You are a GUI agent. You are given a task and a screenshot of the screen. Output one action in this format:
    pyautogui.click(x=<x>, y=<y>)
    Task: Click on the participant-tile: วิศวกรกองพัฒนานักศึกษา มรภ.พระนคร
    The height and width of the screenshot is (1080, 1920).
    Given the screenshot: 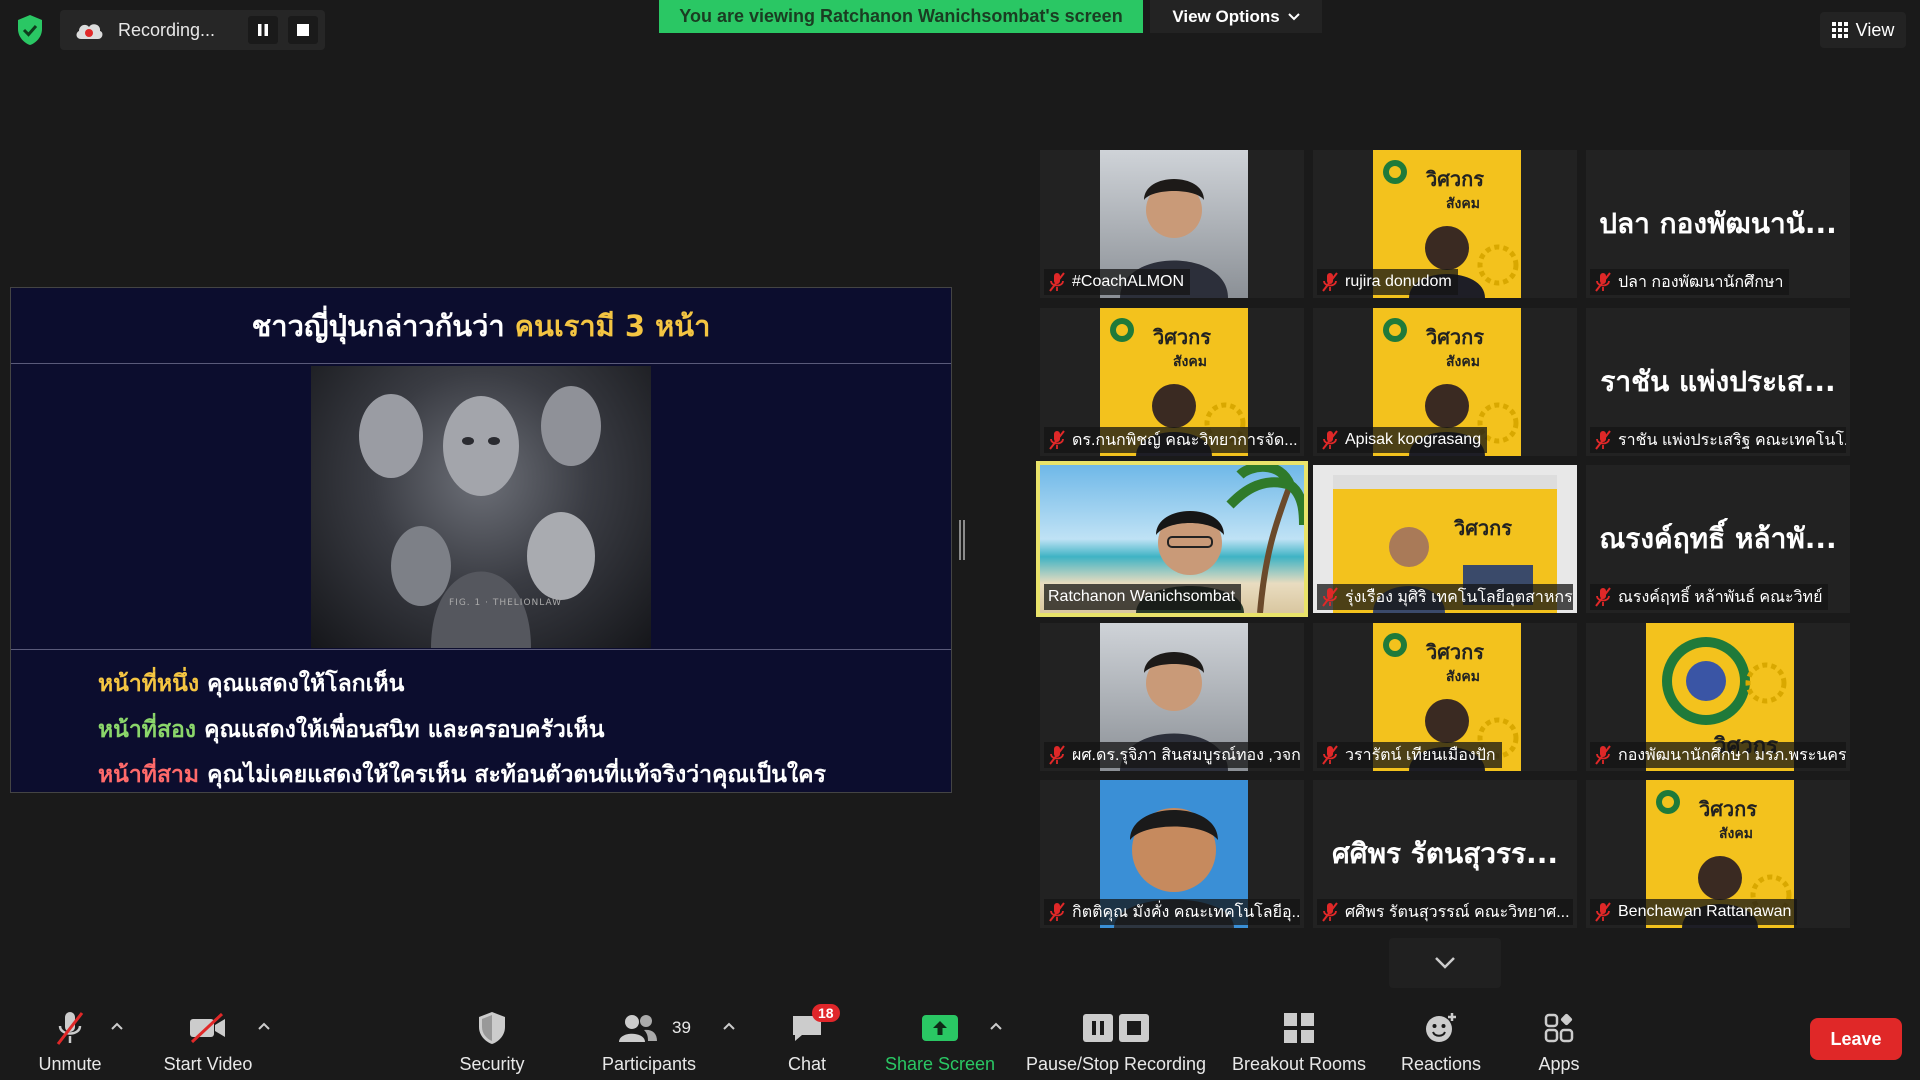 What is the action you would take?
    pyautogui.click(x=1718, y=697)
    